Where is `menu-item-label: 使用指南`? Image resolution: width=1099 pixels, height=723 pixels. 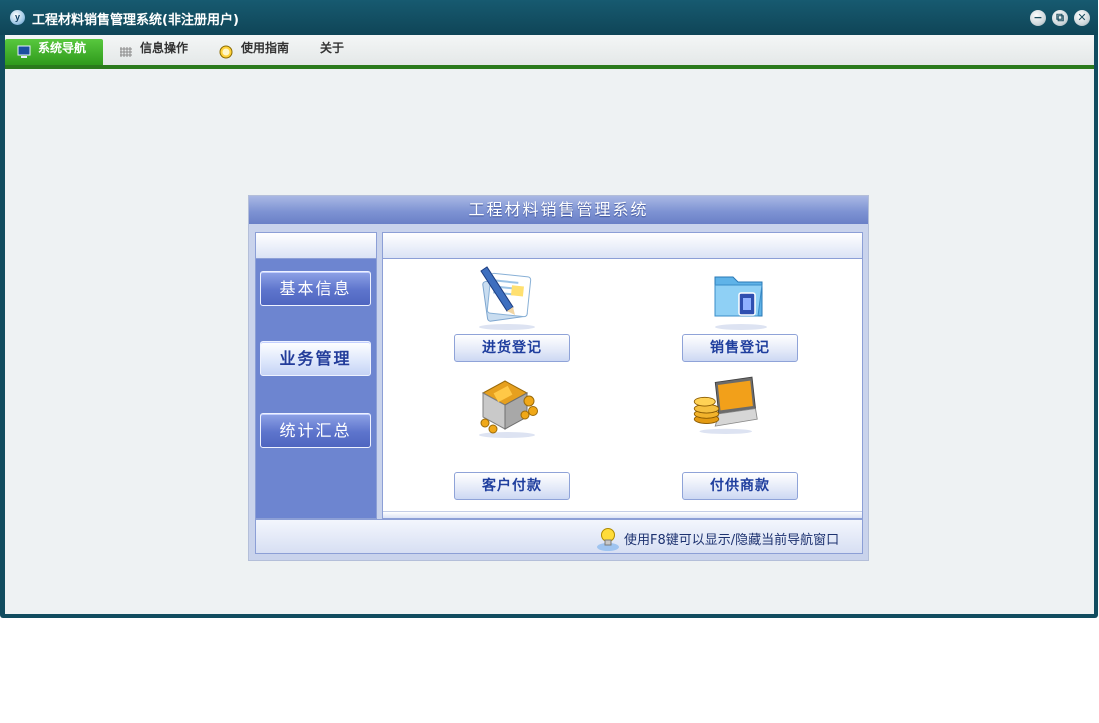
menu-item-label: 使用指南 is located at coordinates (265, 48).